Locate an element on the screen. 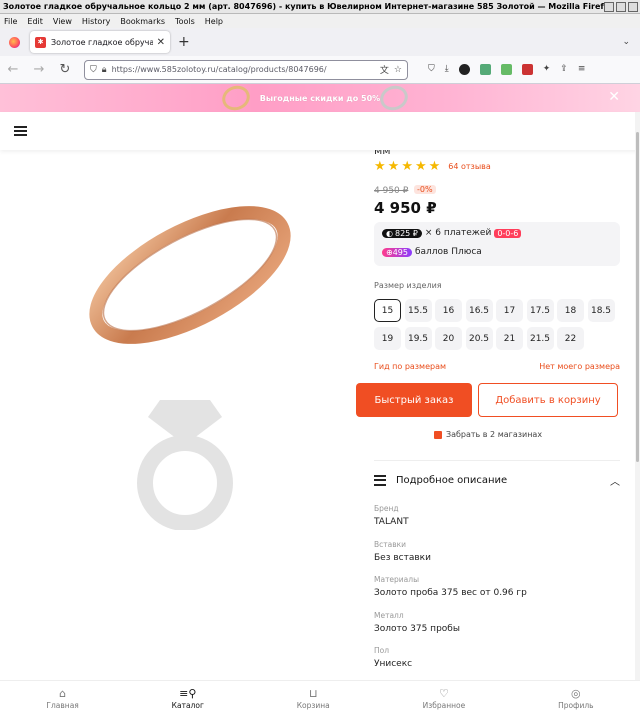  nav-label: Корзина is located at coordinates (313, 705).